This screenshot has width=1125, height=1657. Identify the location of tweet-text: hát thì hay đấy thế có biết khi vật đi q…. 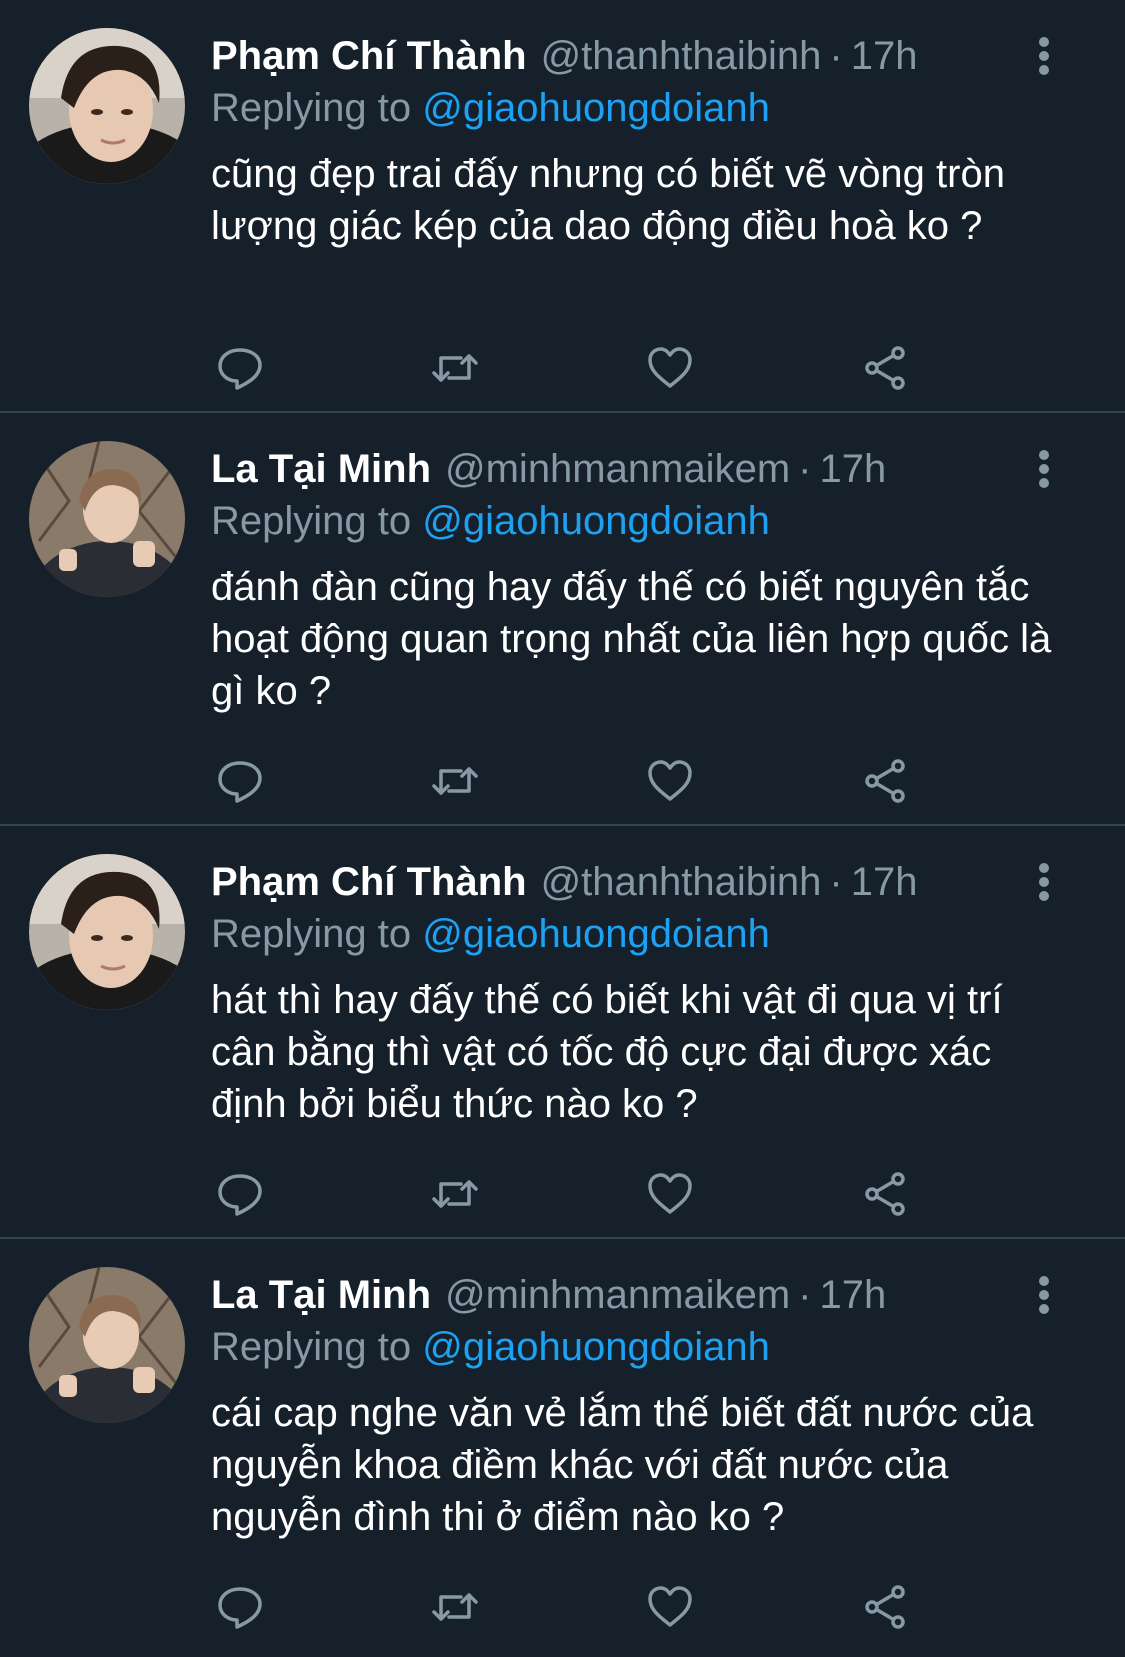
(607, 1052).